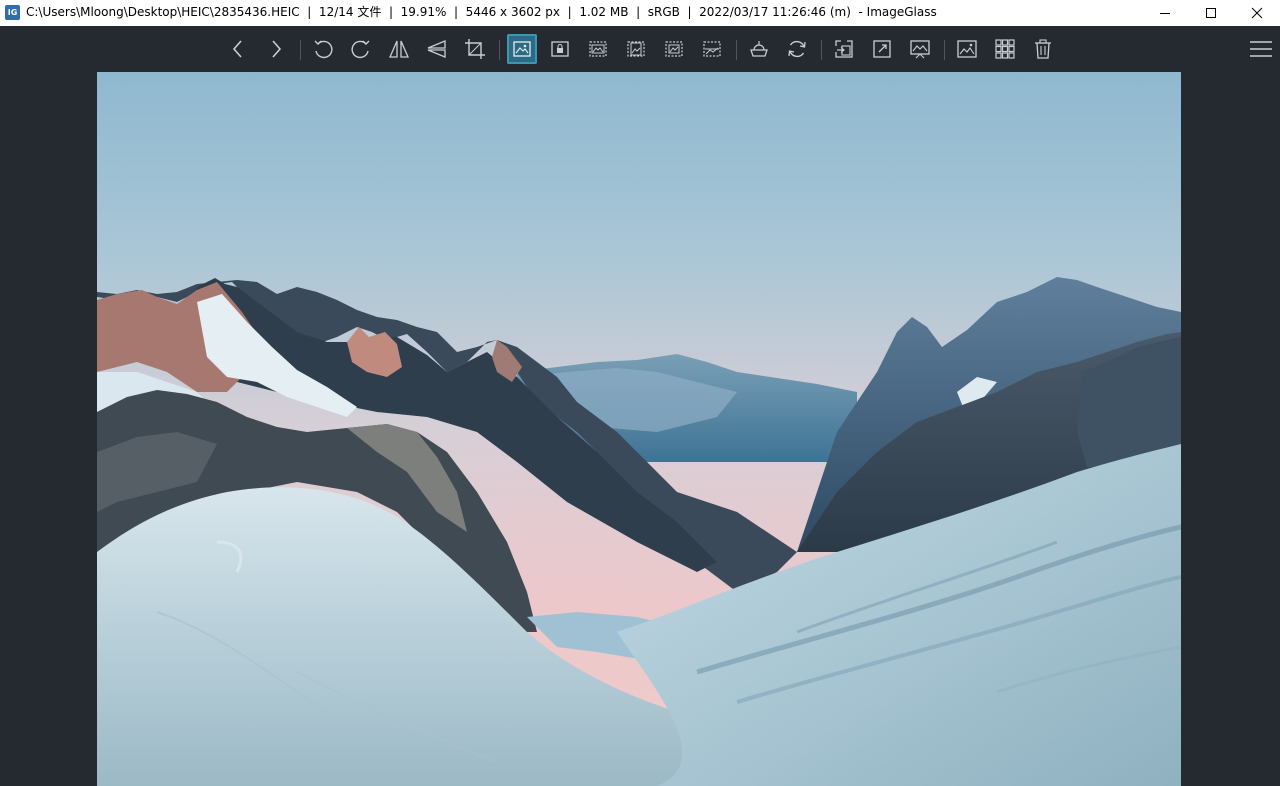  I want to click on delete-icon, so click(1043, 49).